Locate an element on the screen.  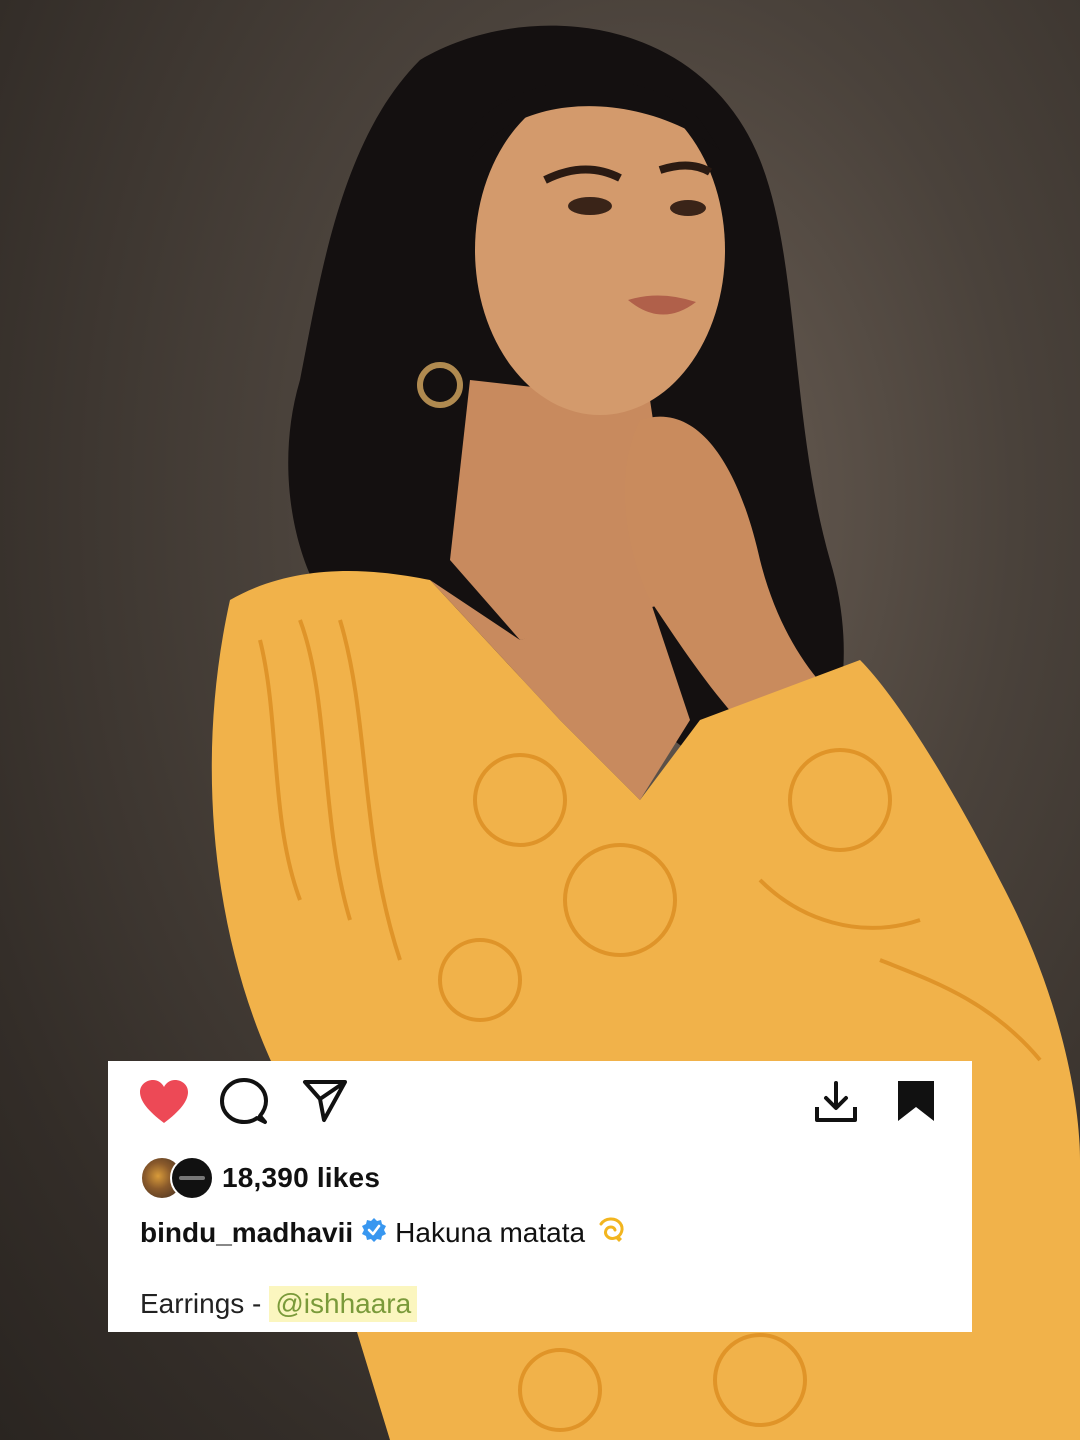
caption-credit: Earrings - @ishhaara is located at coordinates (279, 1304).